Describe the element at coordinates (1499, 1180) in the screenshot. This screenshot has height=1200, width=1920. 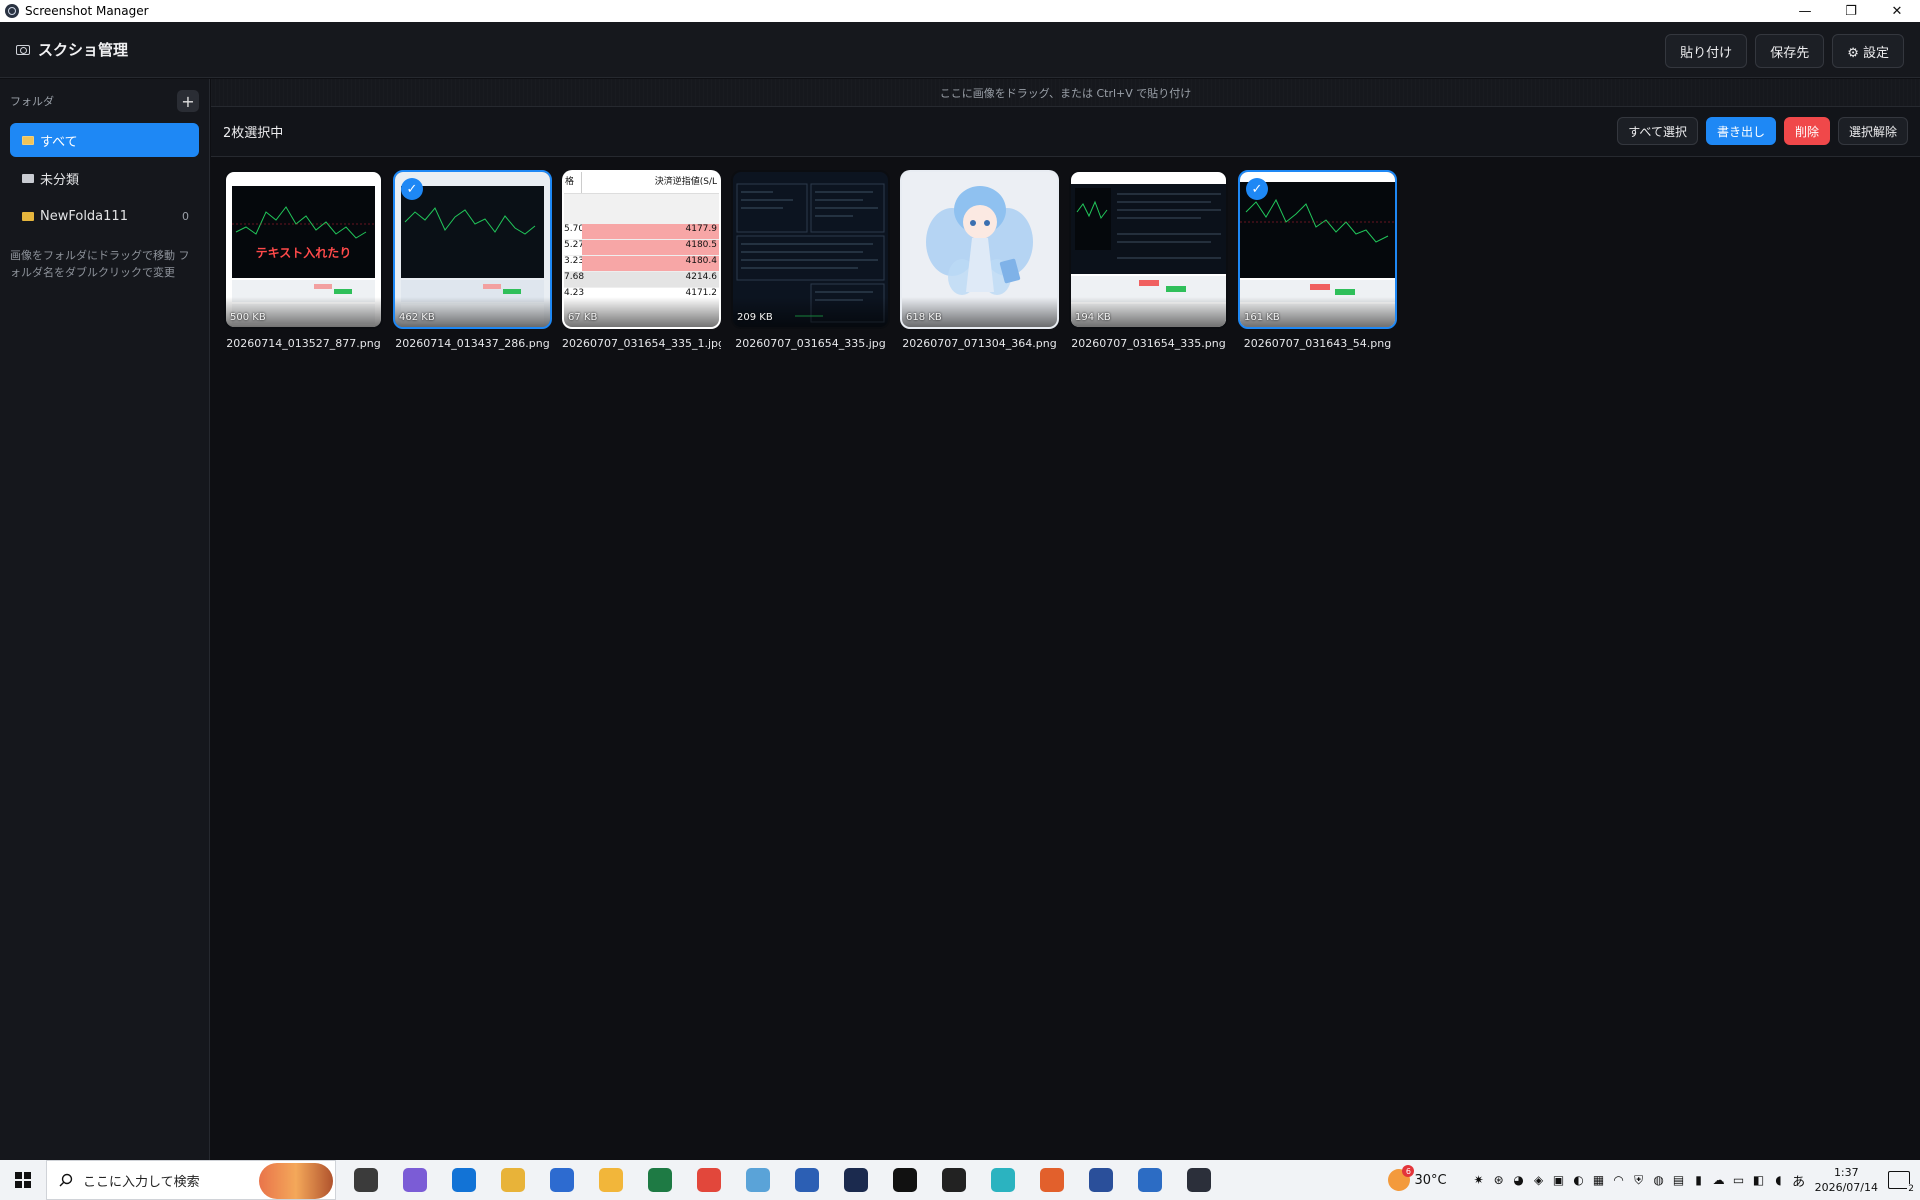
I see `tray-icon: ⊛` at that location.